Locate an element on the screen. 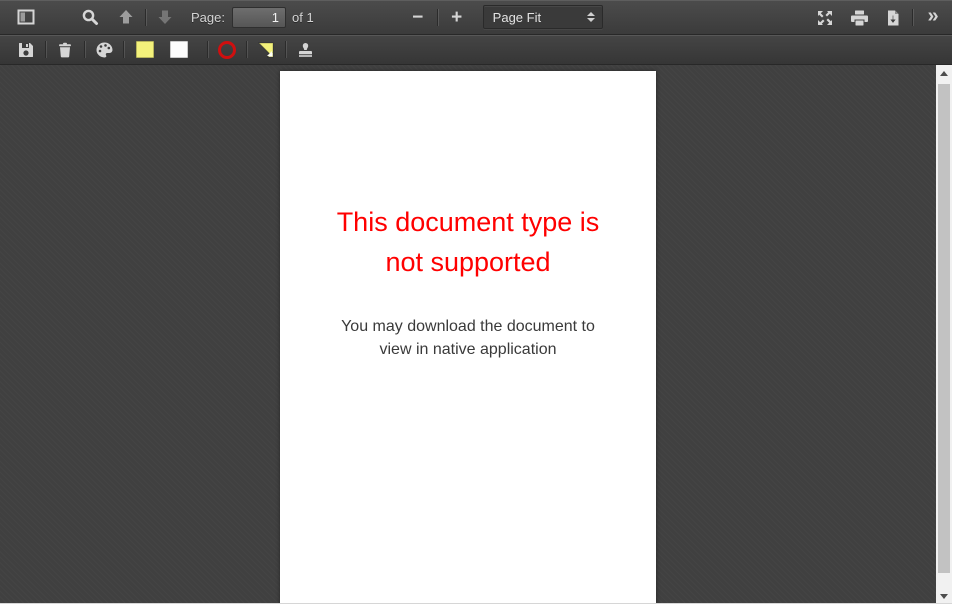 The image size is (955, 614). color-palette-button is located at coordinates (104, 49).